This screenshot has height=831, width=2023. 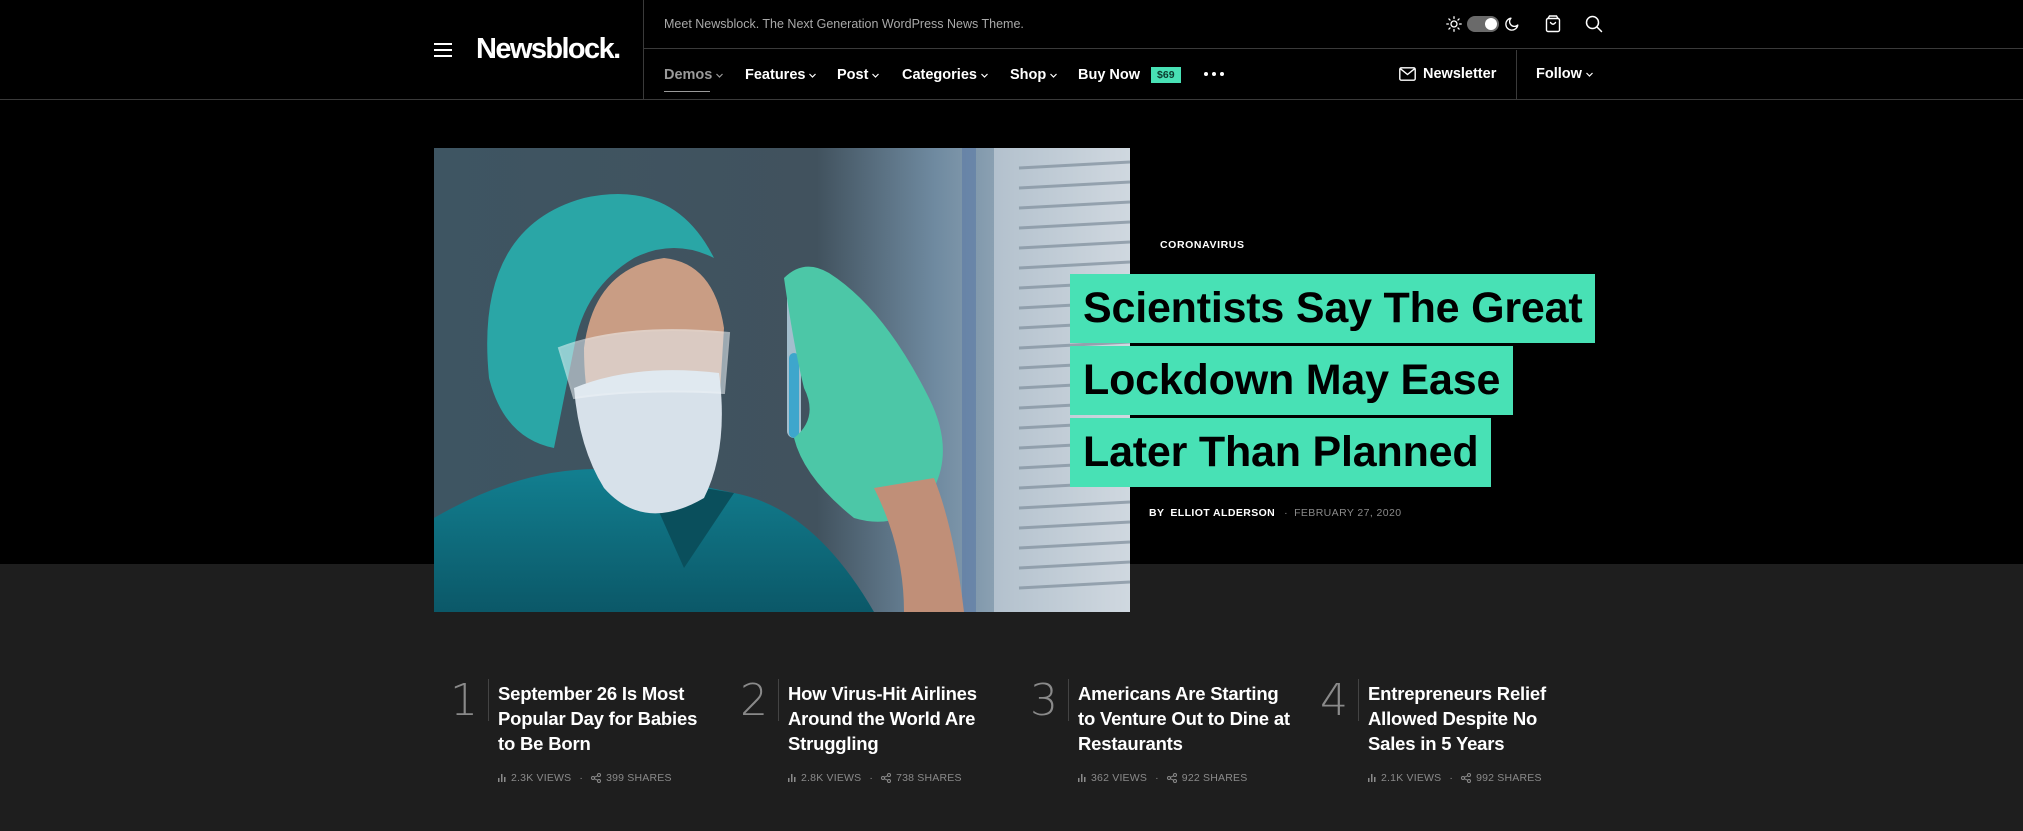 I want to click on nav-shop: Shop, so click(x=1034, y=75).